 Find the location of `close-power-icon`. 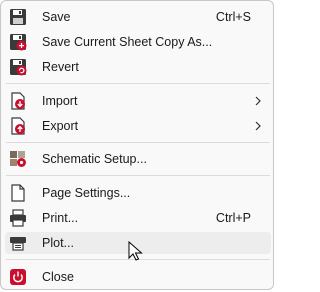

close-power-icon is located at coordinates (18, 277).